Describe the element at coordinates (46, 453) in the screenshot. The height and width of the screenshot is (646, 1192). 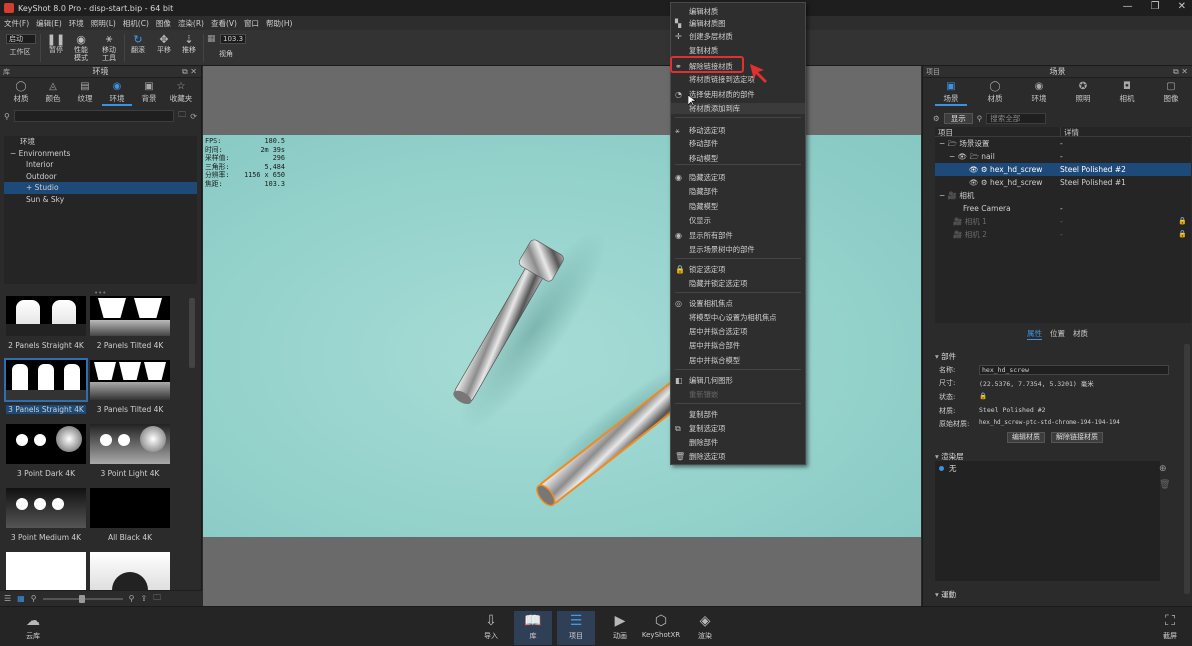
I see `environment-thumbnail: 3 Point Dark 4K` at that location.